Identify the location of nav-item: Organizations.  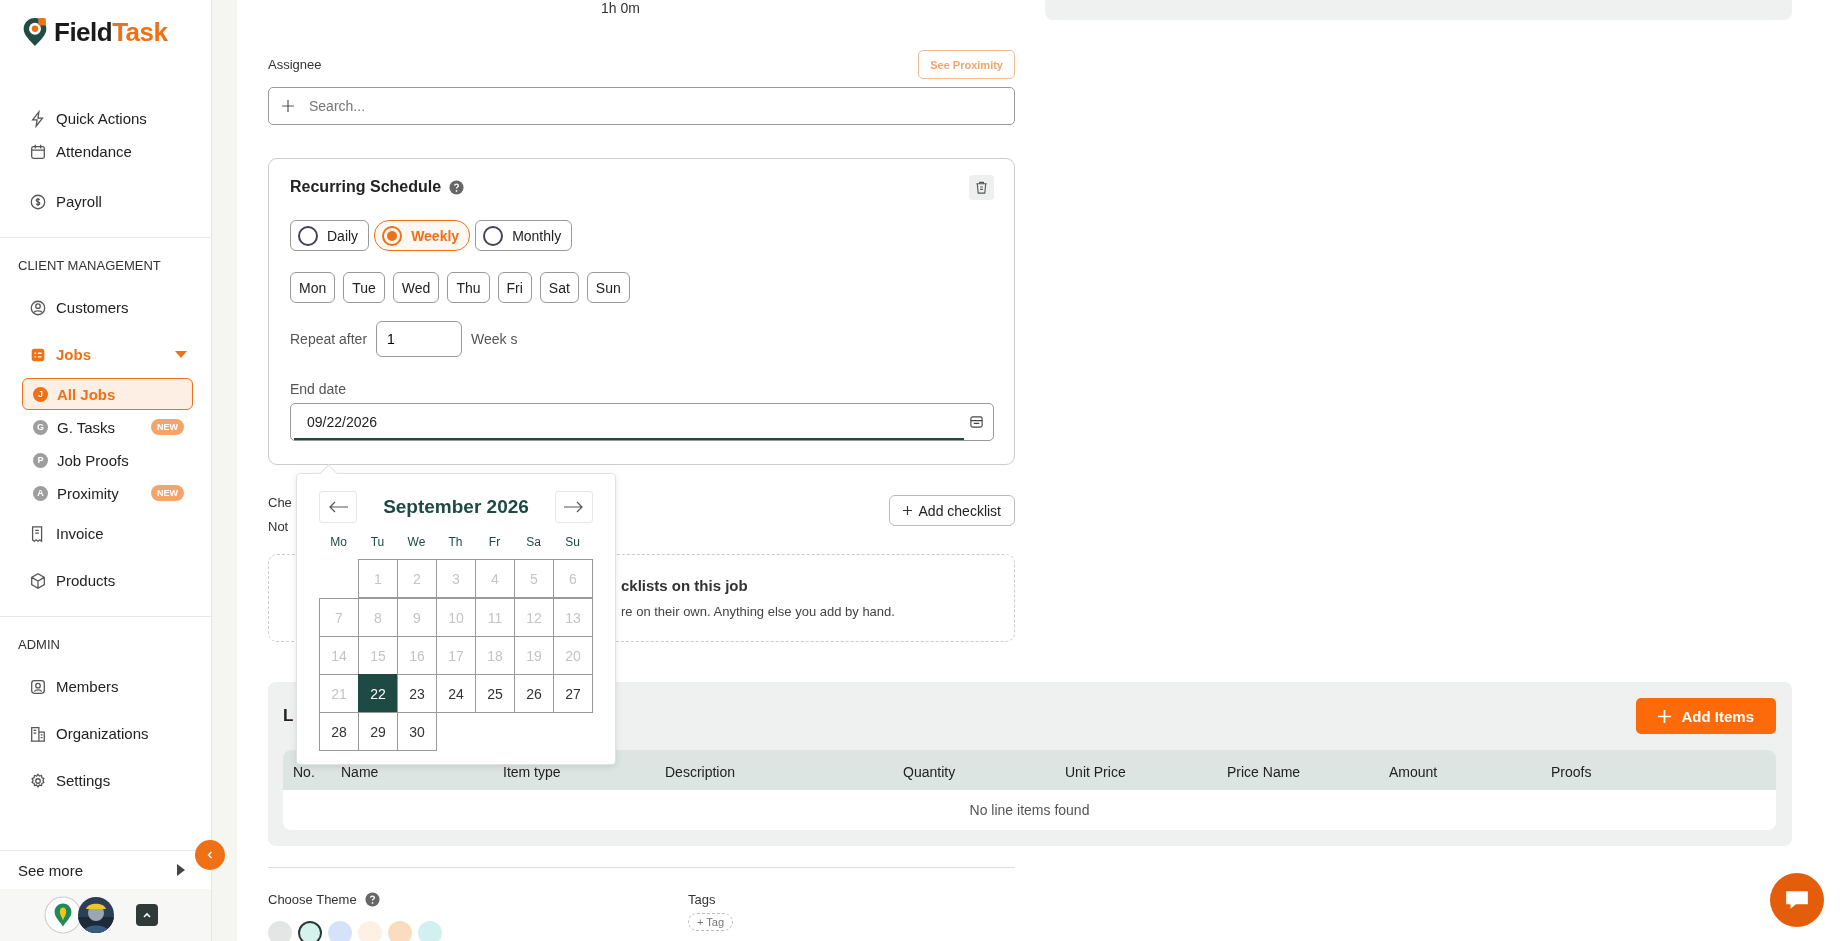
(105, 733).